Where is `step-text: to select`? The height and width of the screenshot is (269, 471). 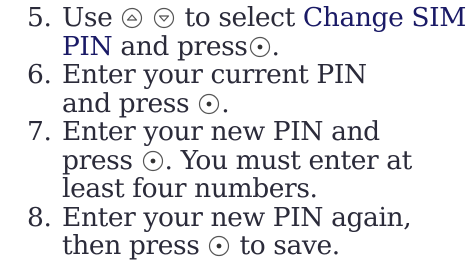 step-text: to select is located at coordinates (240, 17).